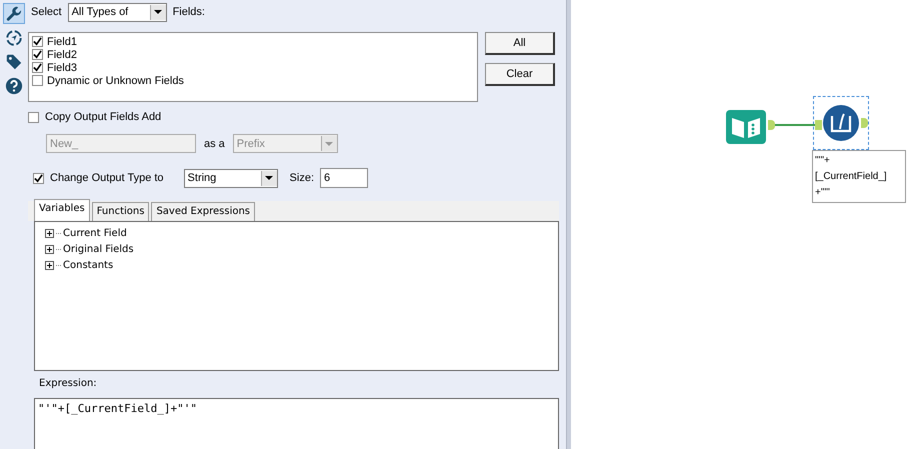 The image size is (916, 449). Describe the element at coordinates (344, 178) in the screenshot. I see `size-field: 6` at that location.